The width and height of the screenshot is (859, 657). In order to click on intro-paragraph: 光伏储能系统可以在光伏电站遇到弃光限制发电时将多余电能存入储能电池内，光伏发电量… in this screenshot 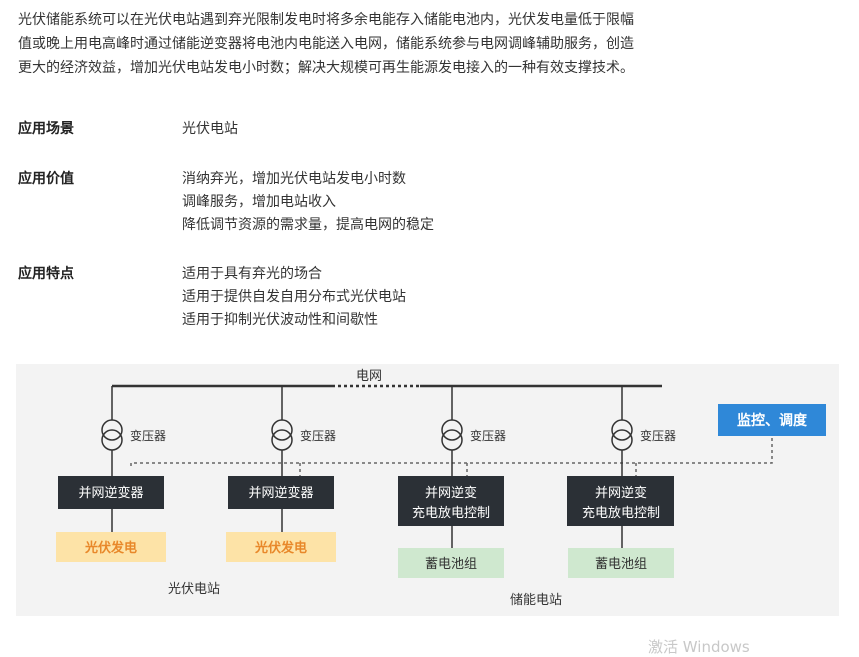, I will do `click(428, 44)`.